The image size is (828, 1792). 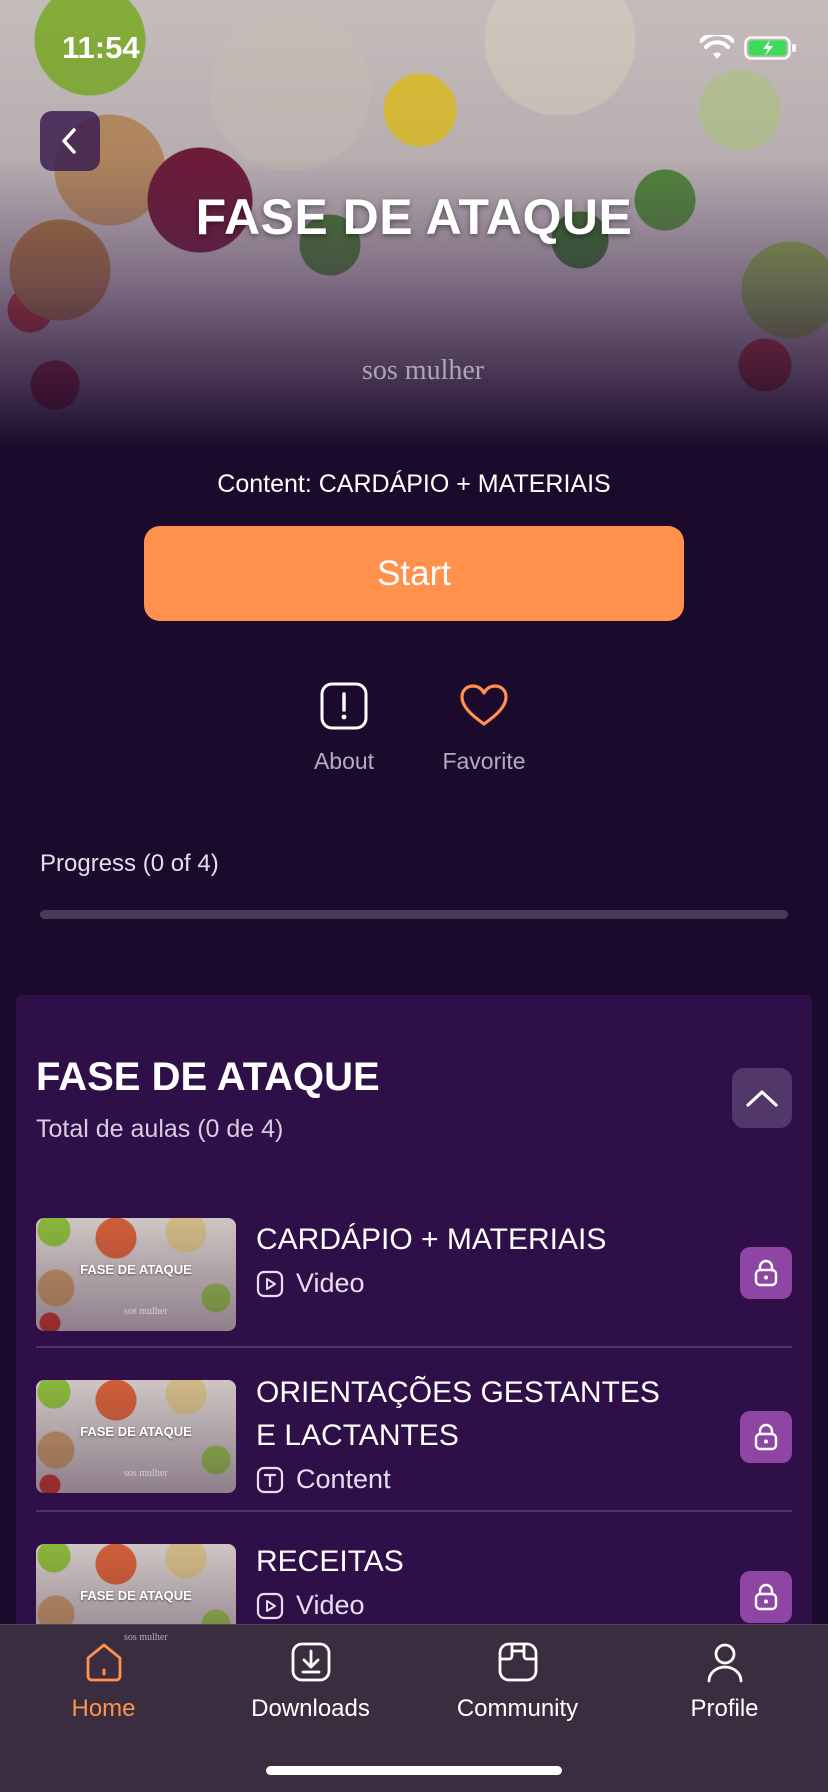 What do you see at coordinates (484, 727) in the screenshot?
I see `favorite-button: Favorite` at bounding box center [484, 727].